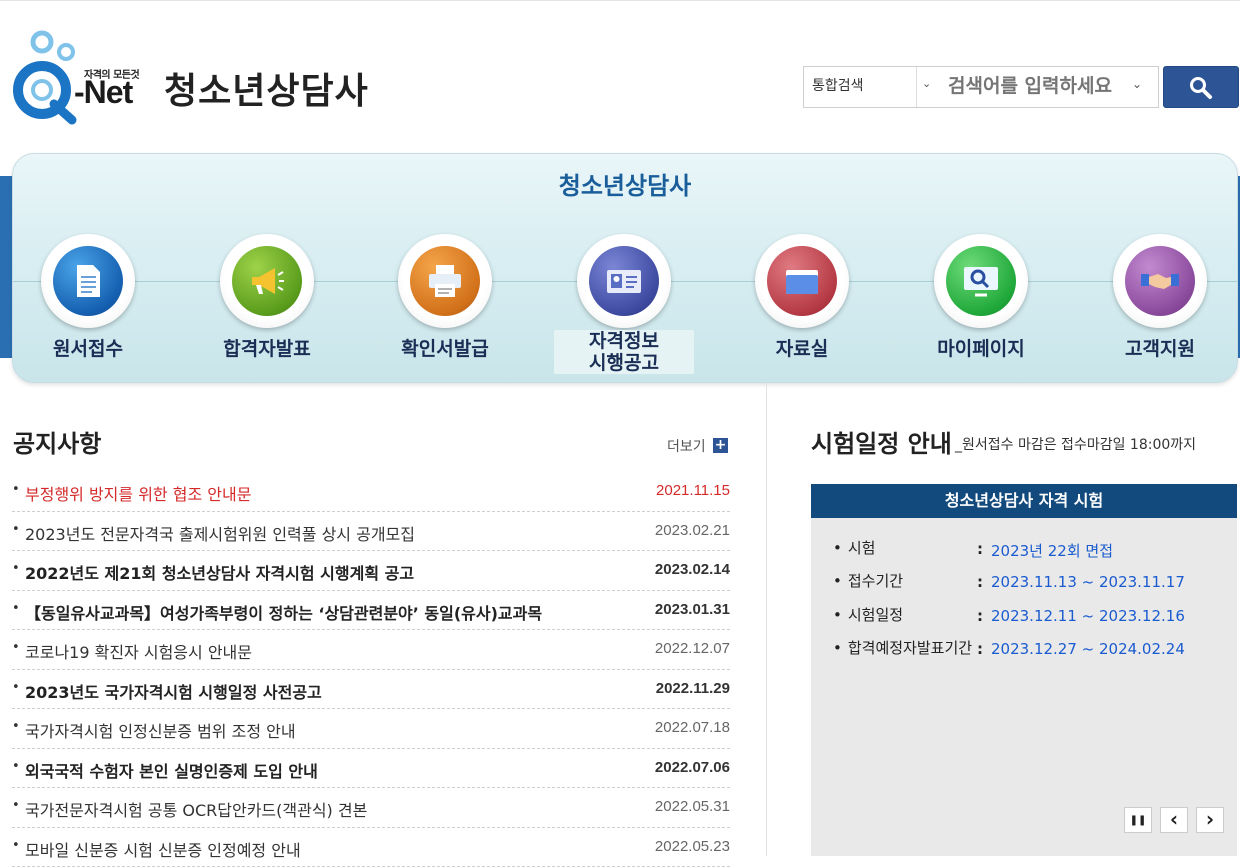 This screenshot has height=867, width=1240. Describe the element at coordinates (173, 691) in the screenshot. I see `notice-row-title: 2023년도 국가자격시험 시행일정 사전공고` at that location.